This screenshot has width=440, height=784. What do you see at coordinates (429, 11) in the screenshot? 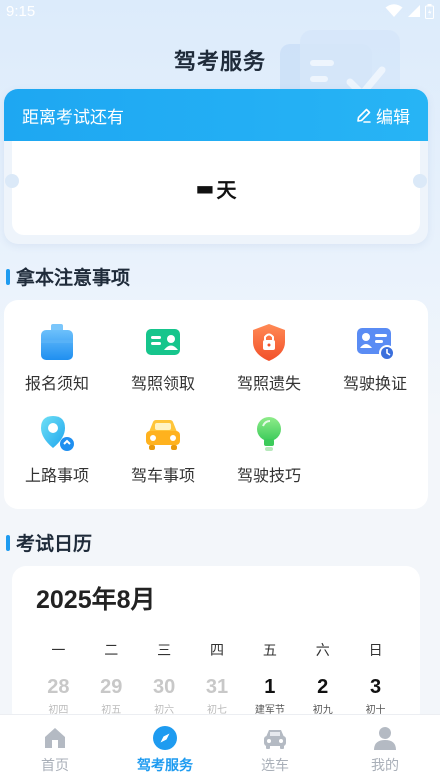
I see `battery-icon` at bounding box center [429, 11].